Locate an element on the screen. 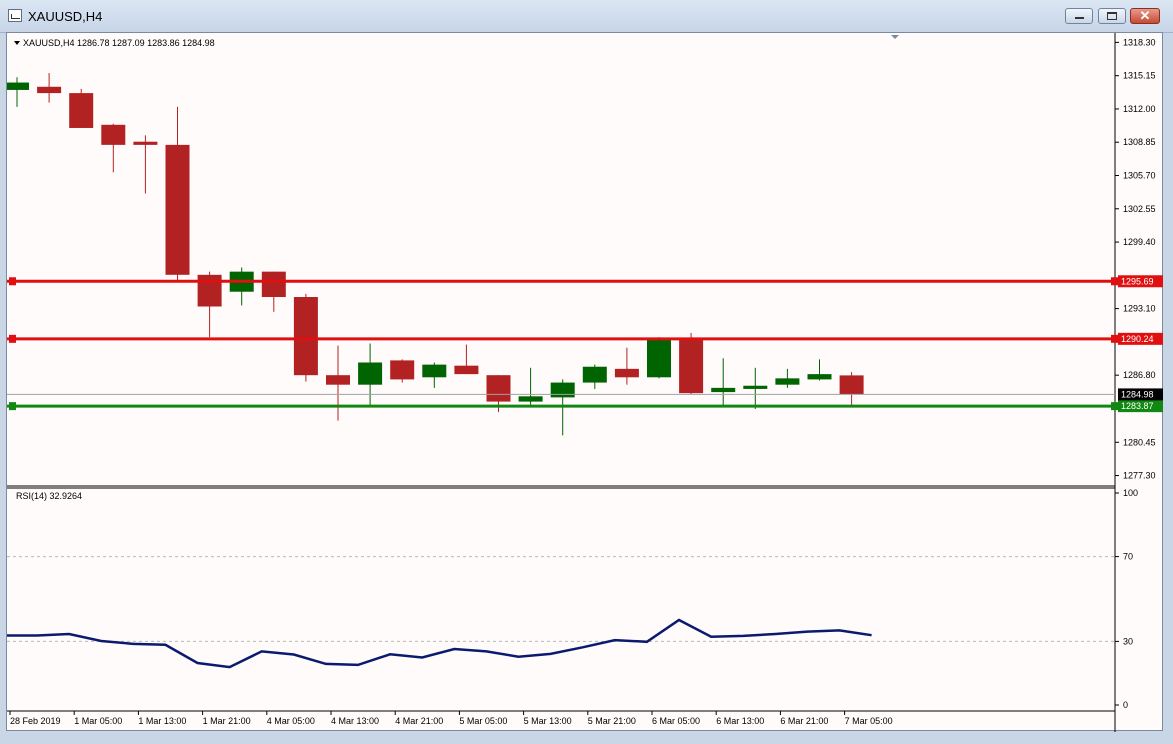 This screenshot has height=744, width=1173. rsi-panel-header: RSI(14) 32.9264 is located at coordinates (49, 496).